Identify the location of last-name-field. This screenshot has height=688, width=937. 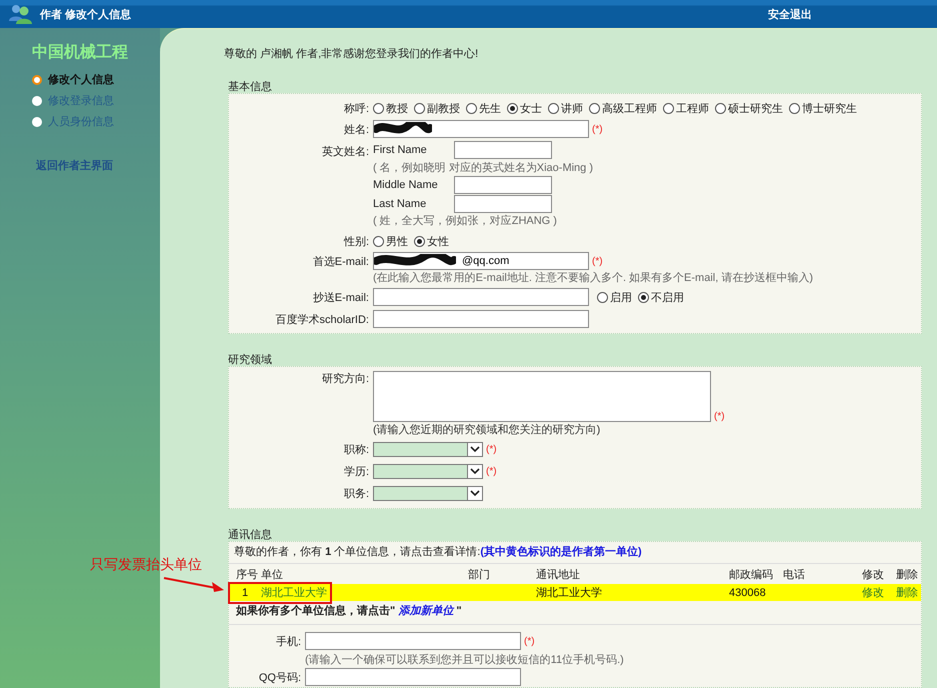
(503, 203).